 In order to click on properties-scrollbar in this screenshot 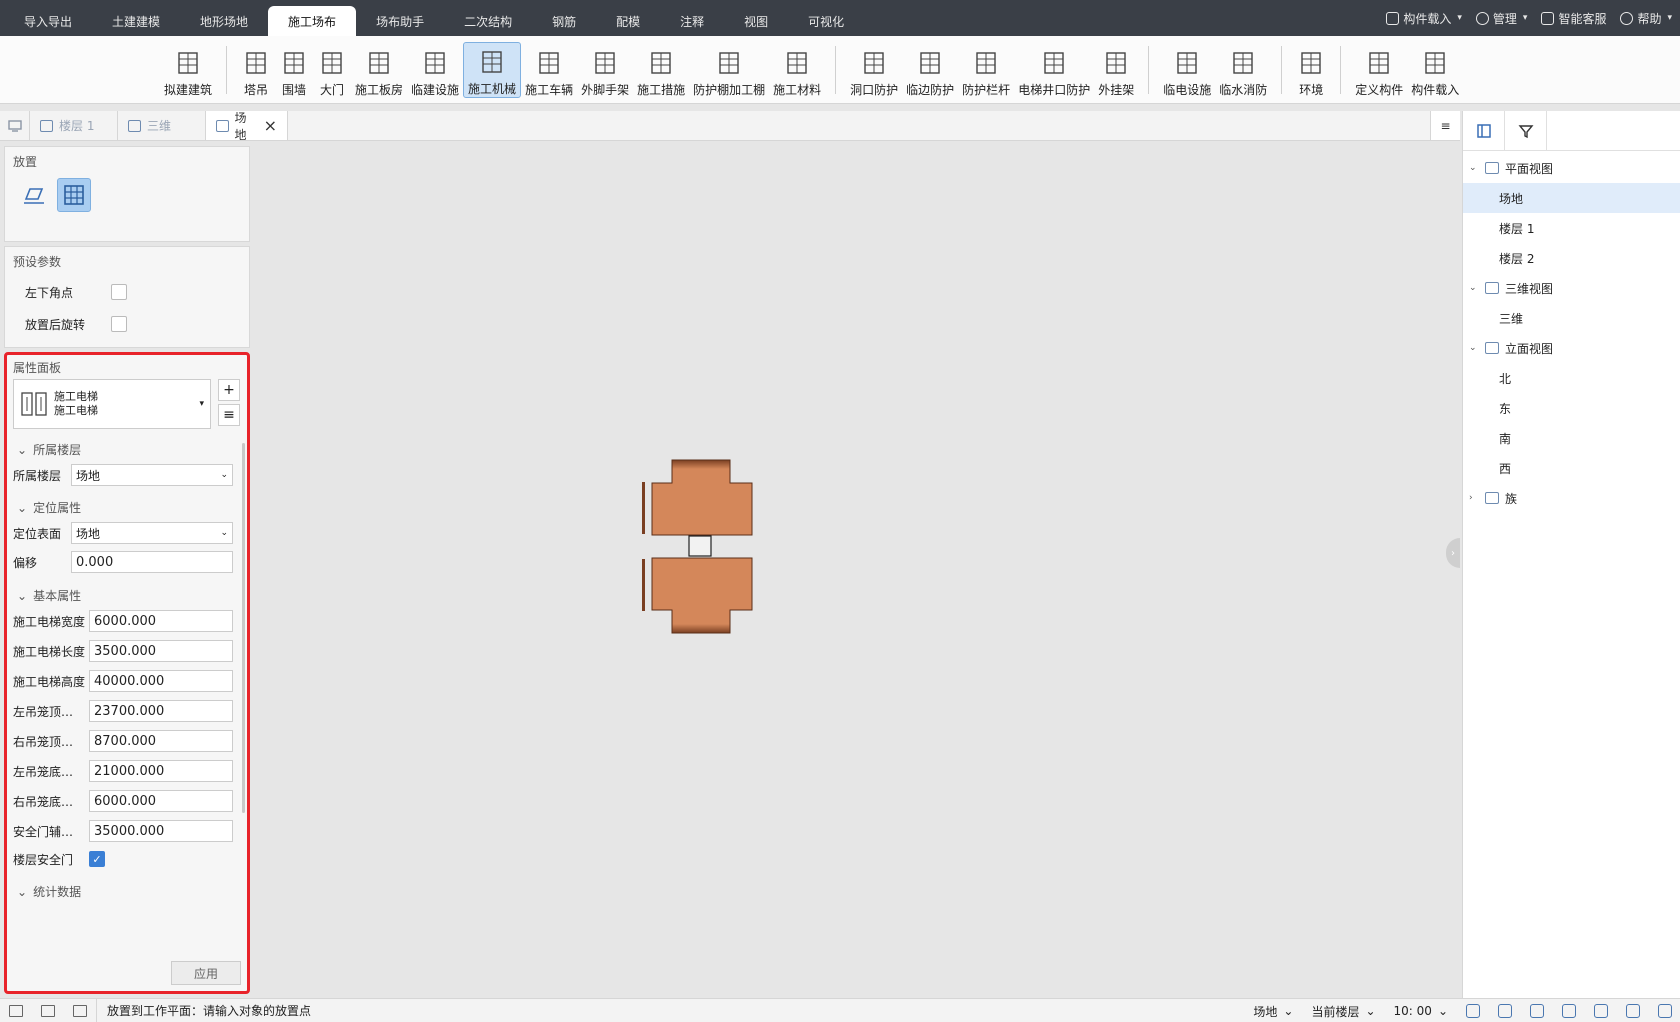, I will do `click(243, 628)`.